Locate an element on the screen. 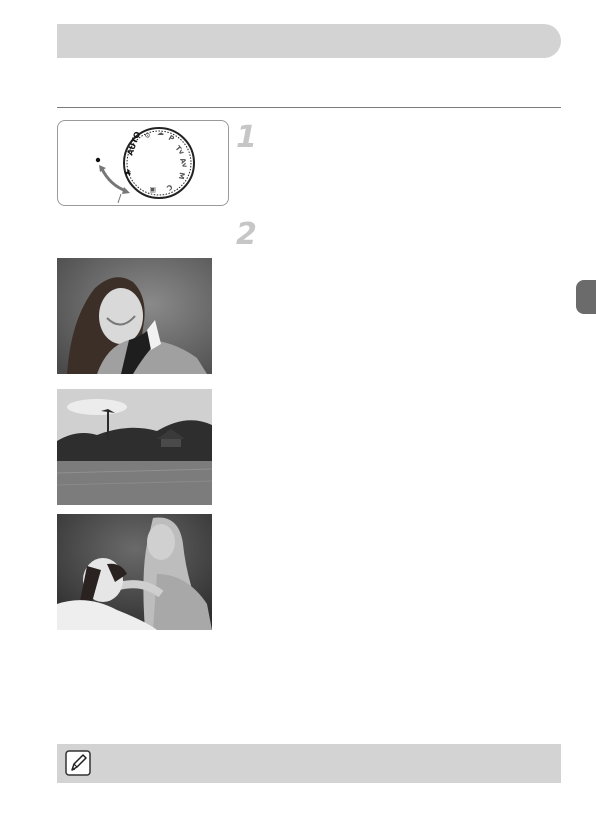 The height and width of the screenshot is (840, 596). note-bar is located at coordinates (309, 763).